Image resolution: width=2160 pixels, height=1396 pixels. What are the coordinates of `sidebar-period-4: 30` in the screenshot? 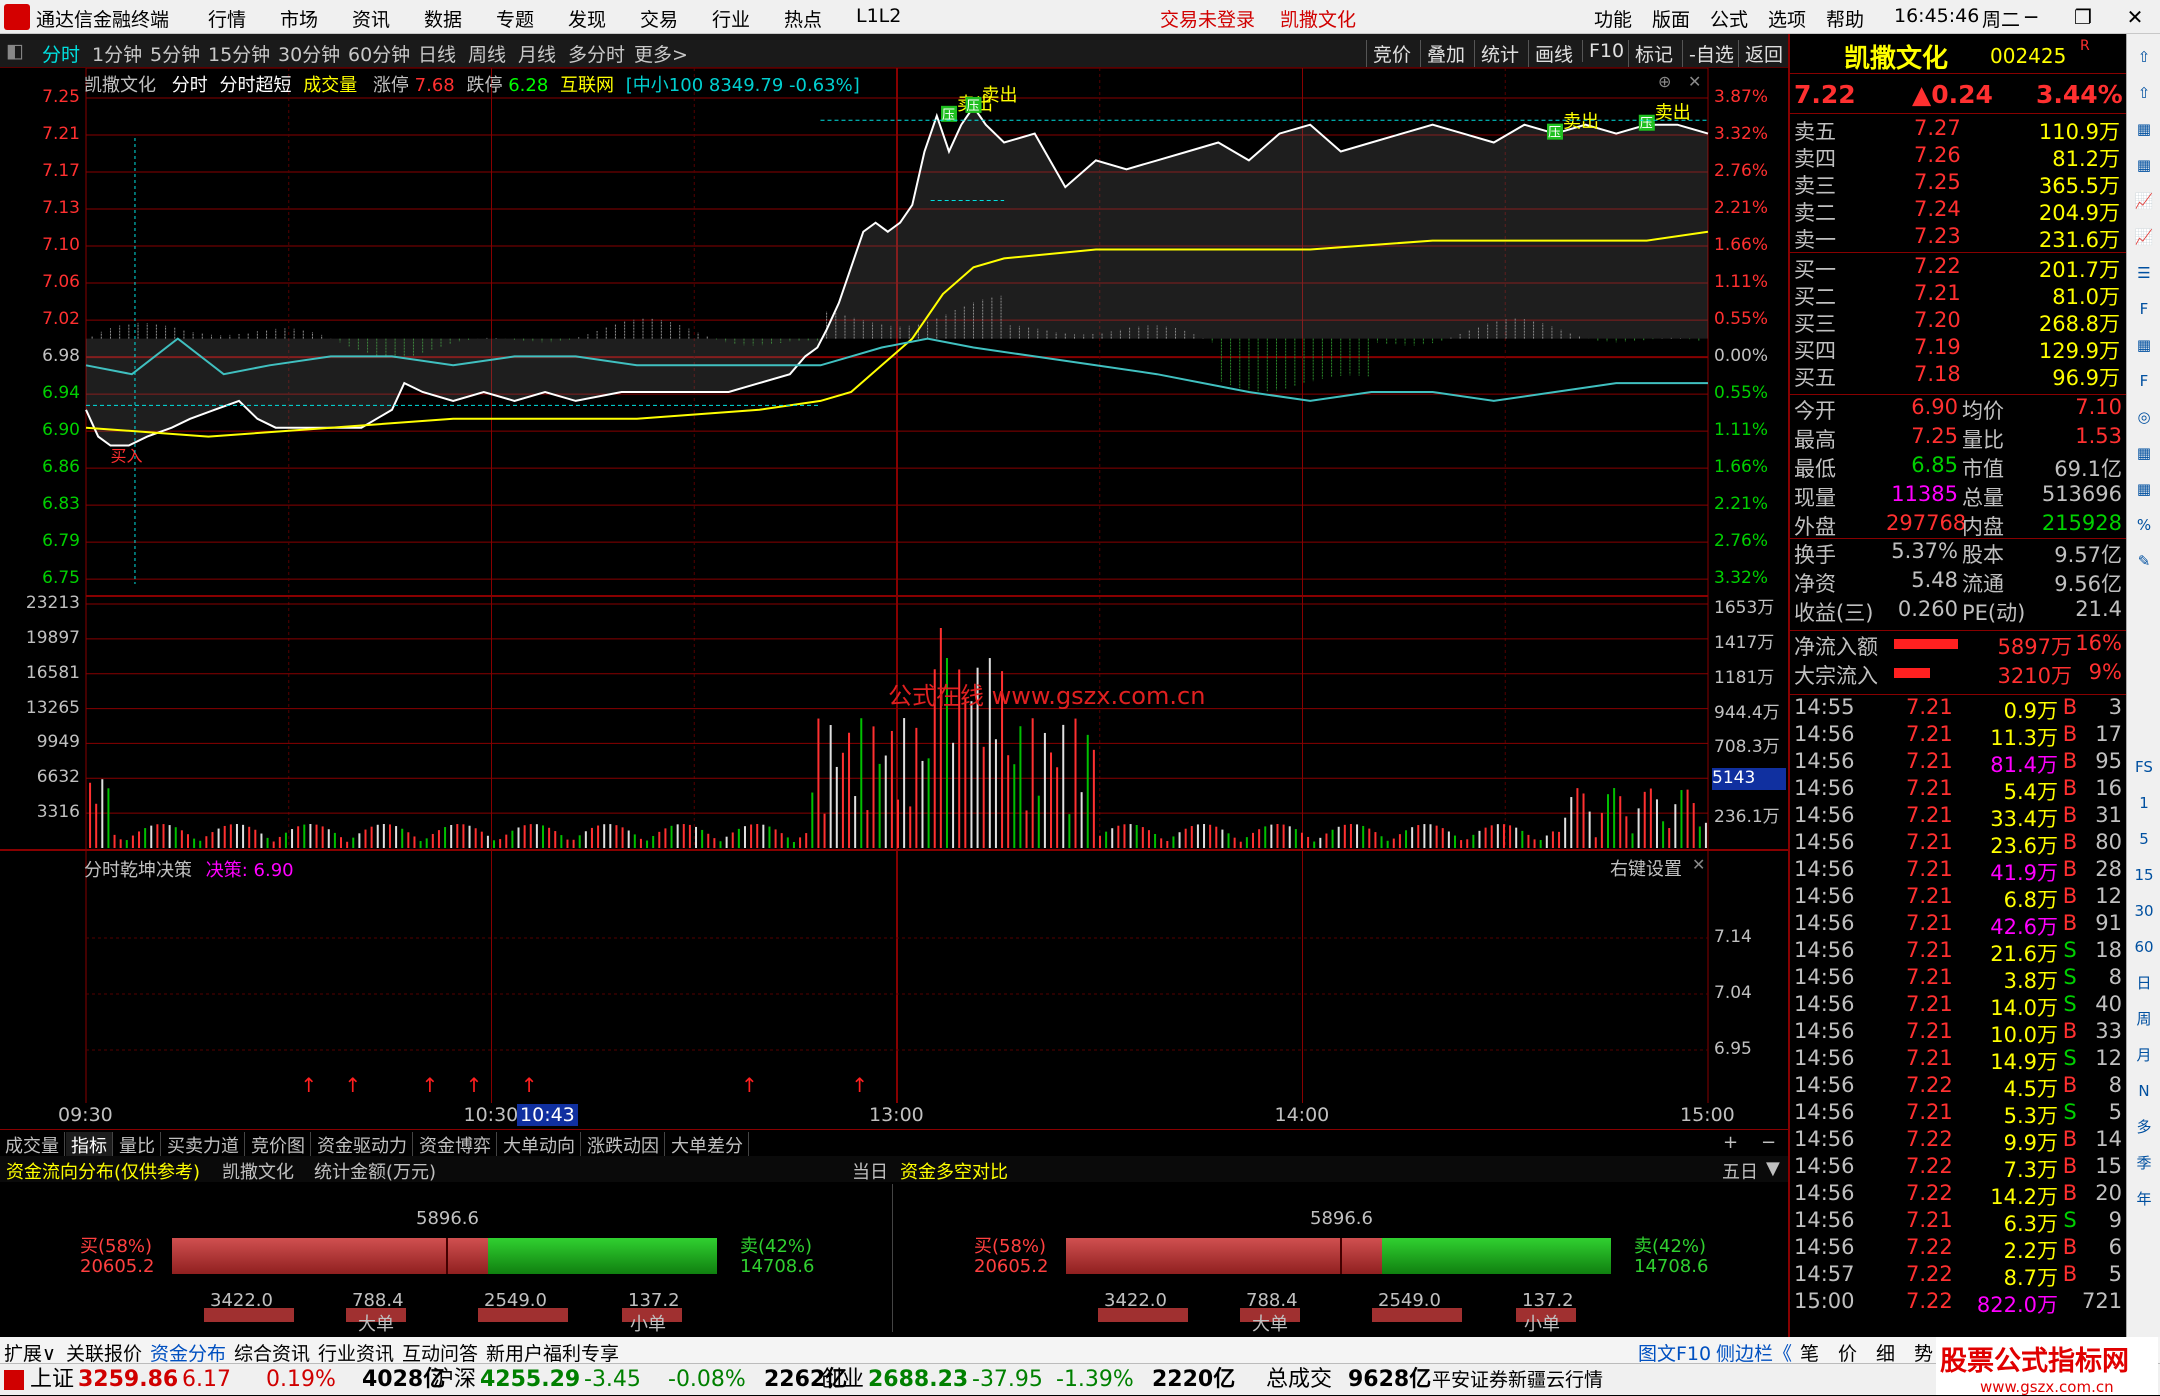 It's located at (2144, 911).